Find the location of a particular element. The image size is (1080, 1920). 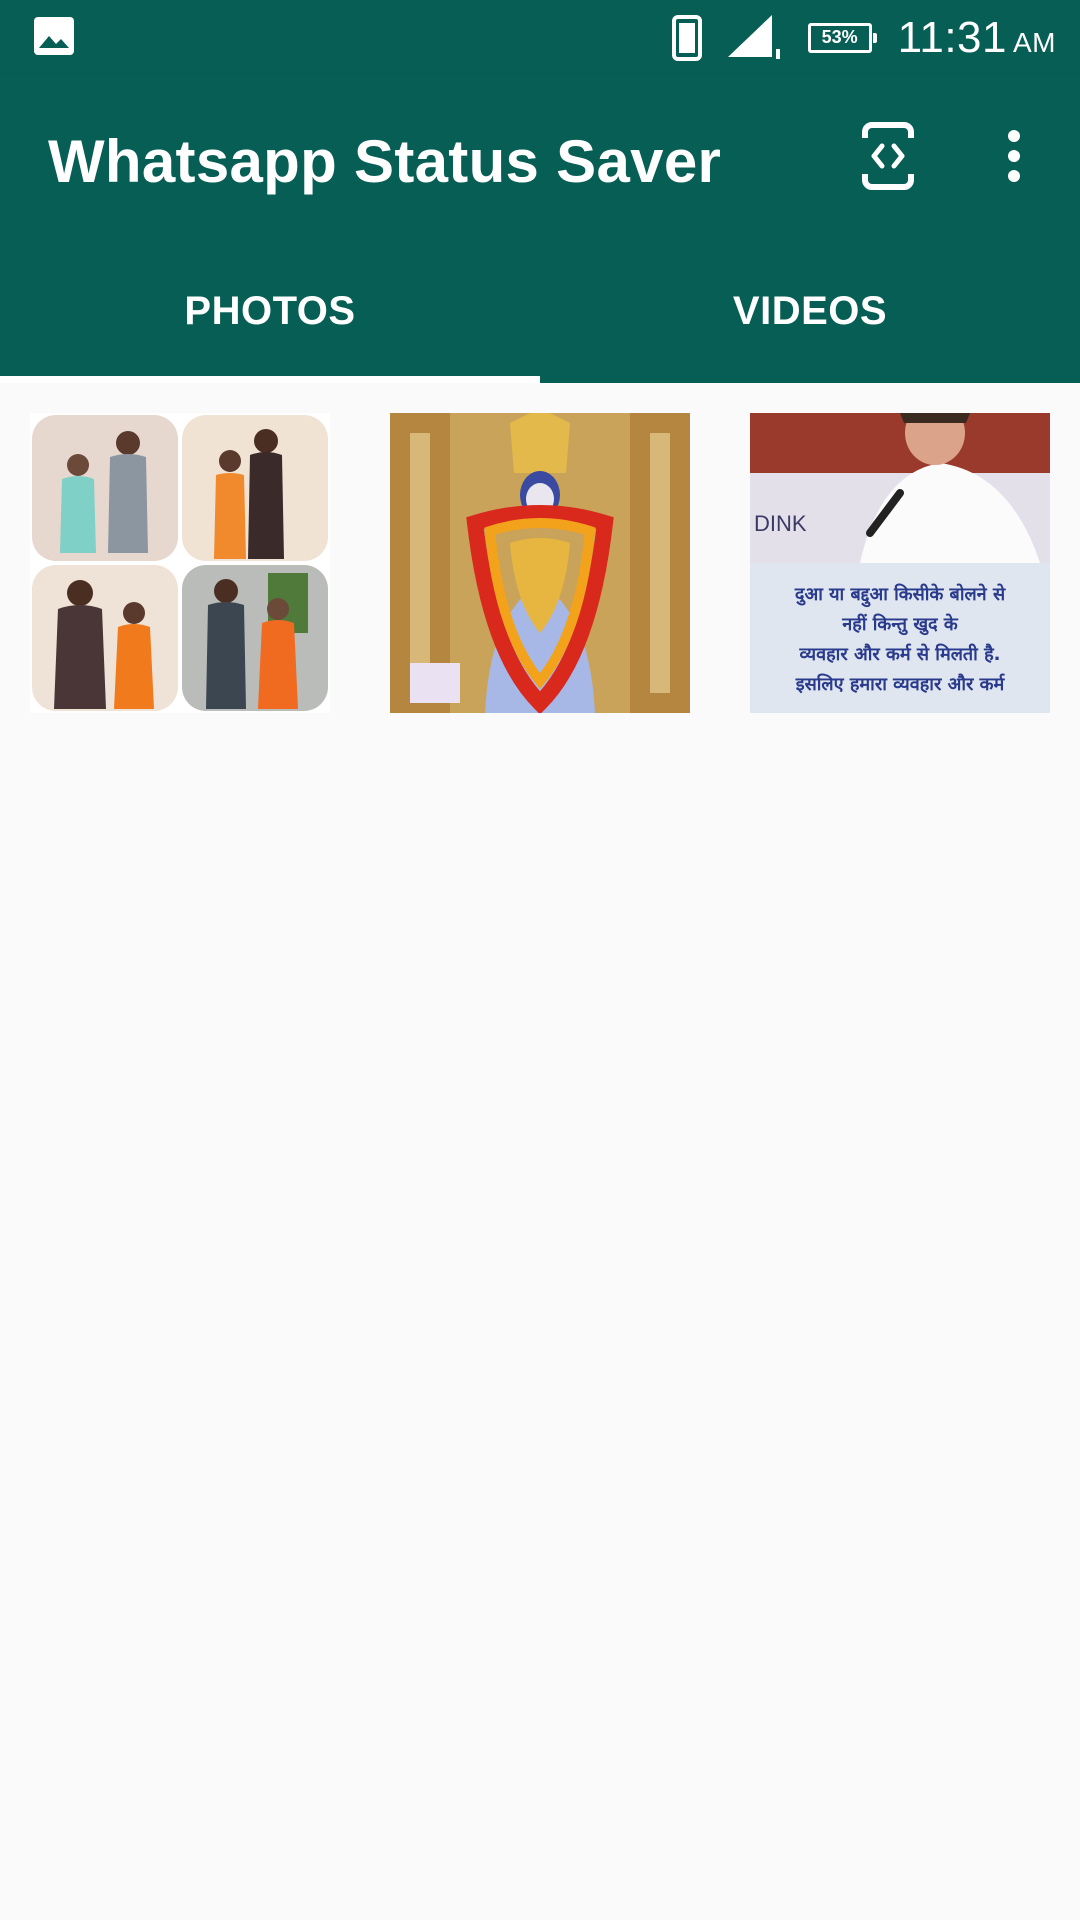

quote-line-1: दुआ या बद्दुआ किसीके बोलने से is located at coordinates (900, 595).